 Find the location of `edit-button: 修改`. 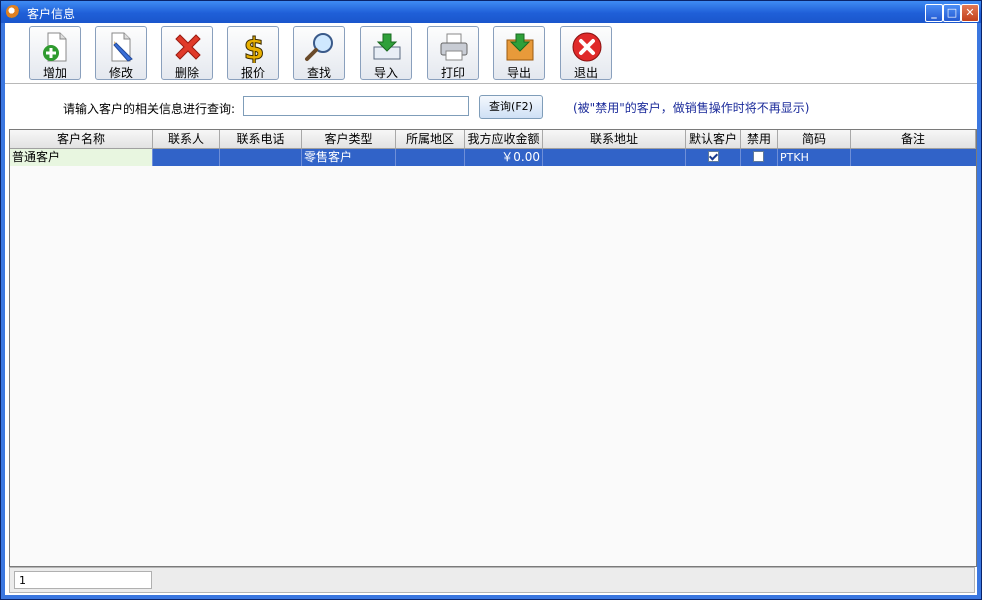

edit-button: 修改 is located at coordinates (121, 53).